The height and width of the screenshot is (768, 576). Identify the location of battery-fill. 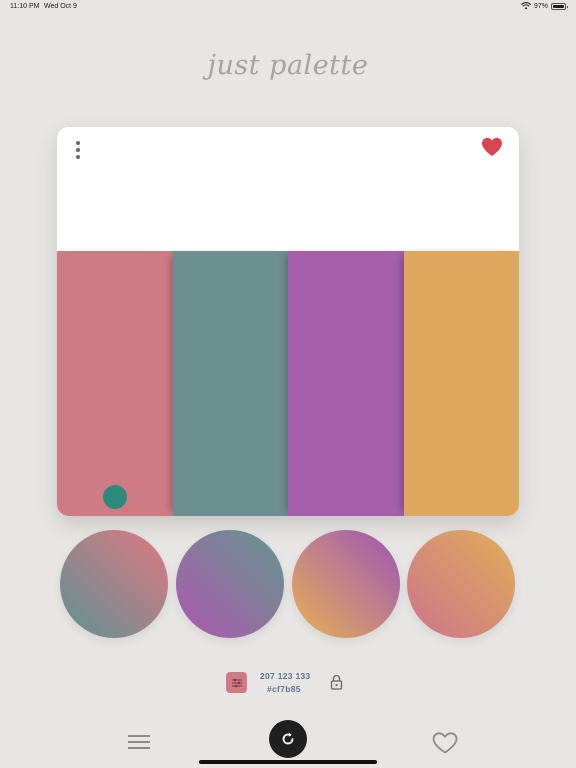
(558, 6).